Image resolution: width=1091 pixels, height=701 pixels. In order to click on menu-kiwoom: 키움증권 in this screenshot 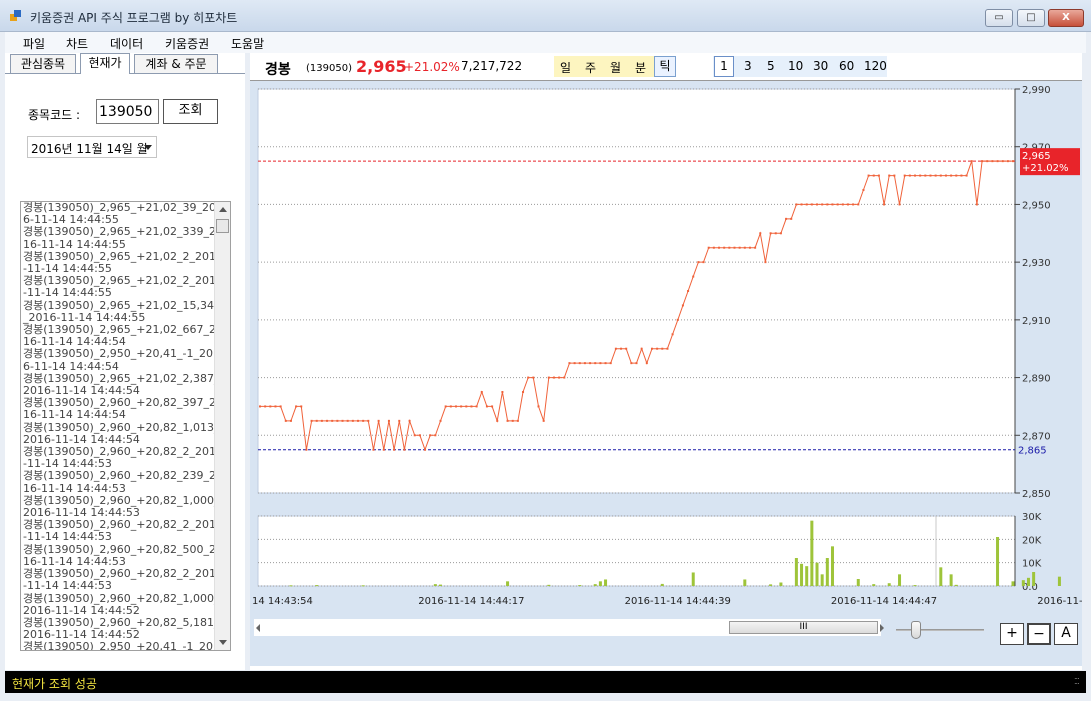, I will do `click(187, 43)`.